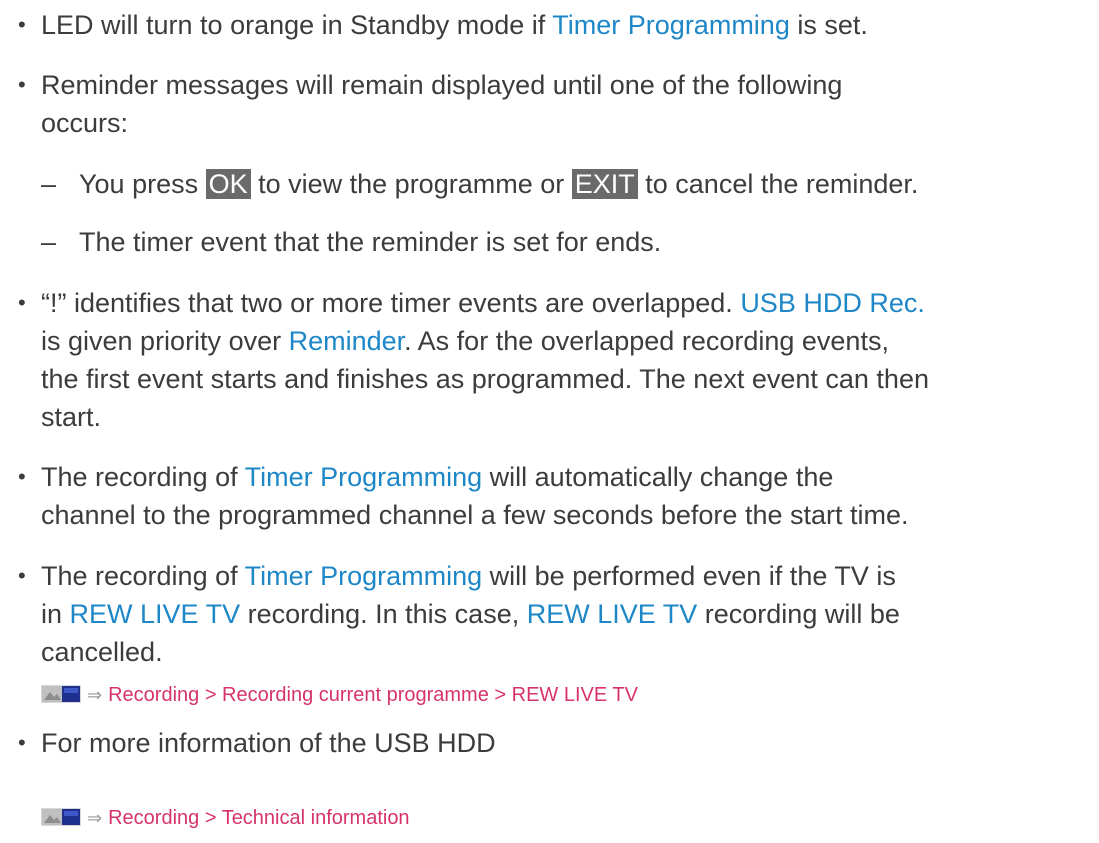 This screenshot has height=843, width=1099. What do you see at coordinates (225, 818) in the screenshot?
I see `reference-link-technical-information: ⇒ Recording > Technical information` at bounding box center [225, 818].